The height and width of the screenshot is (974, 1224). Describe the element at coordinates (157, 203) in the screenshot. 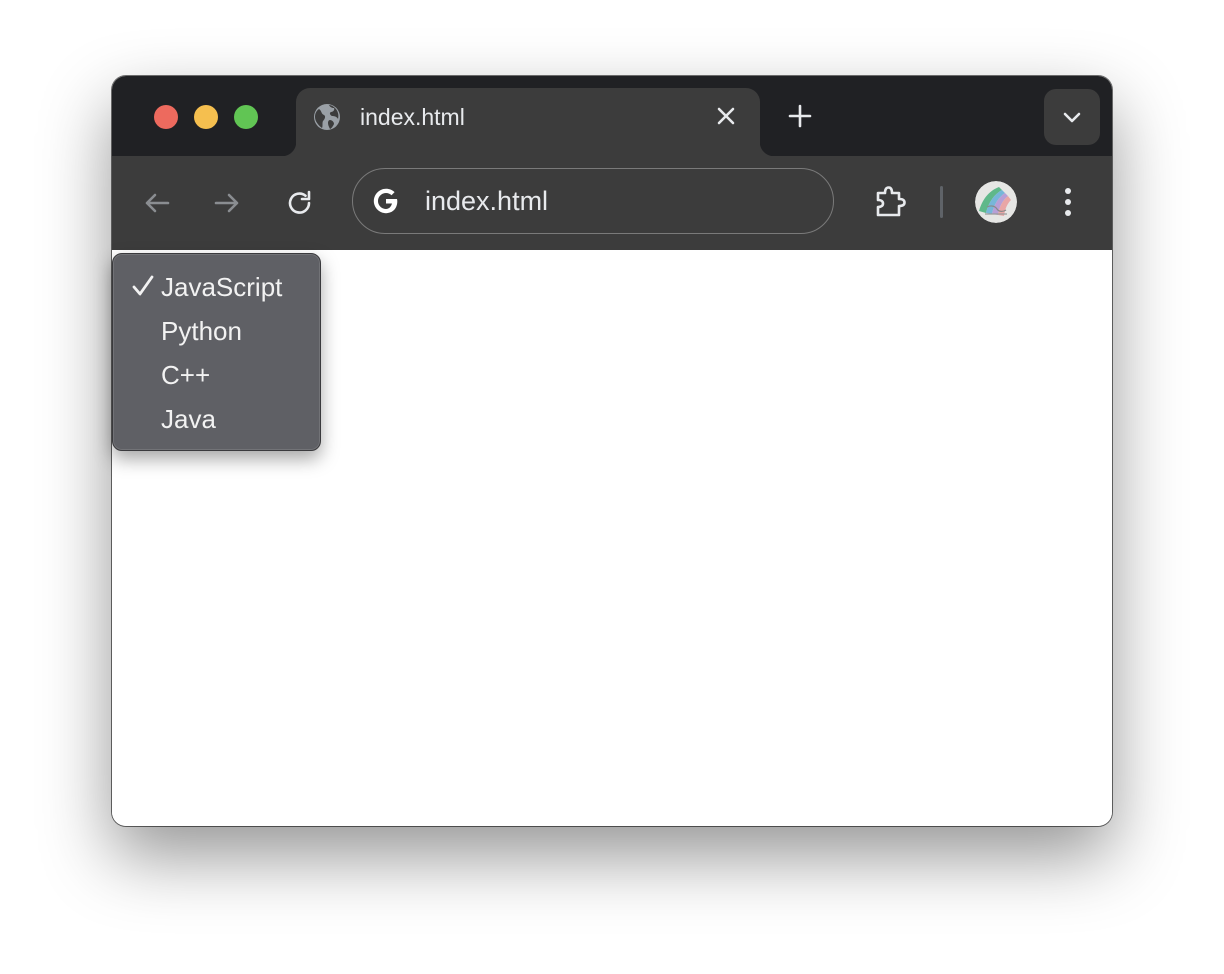

I see `back-button` at that location.